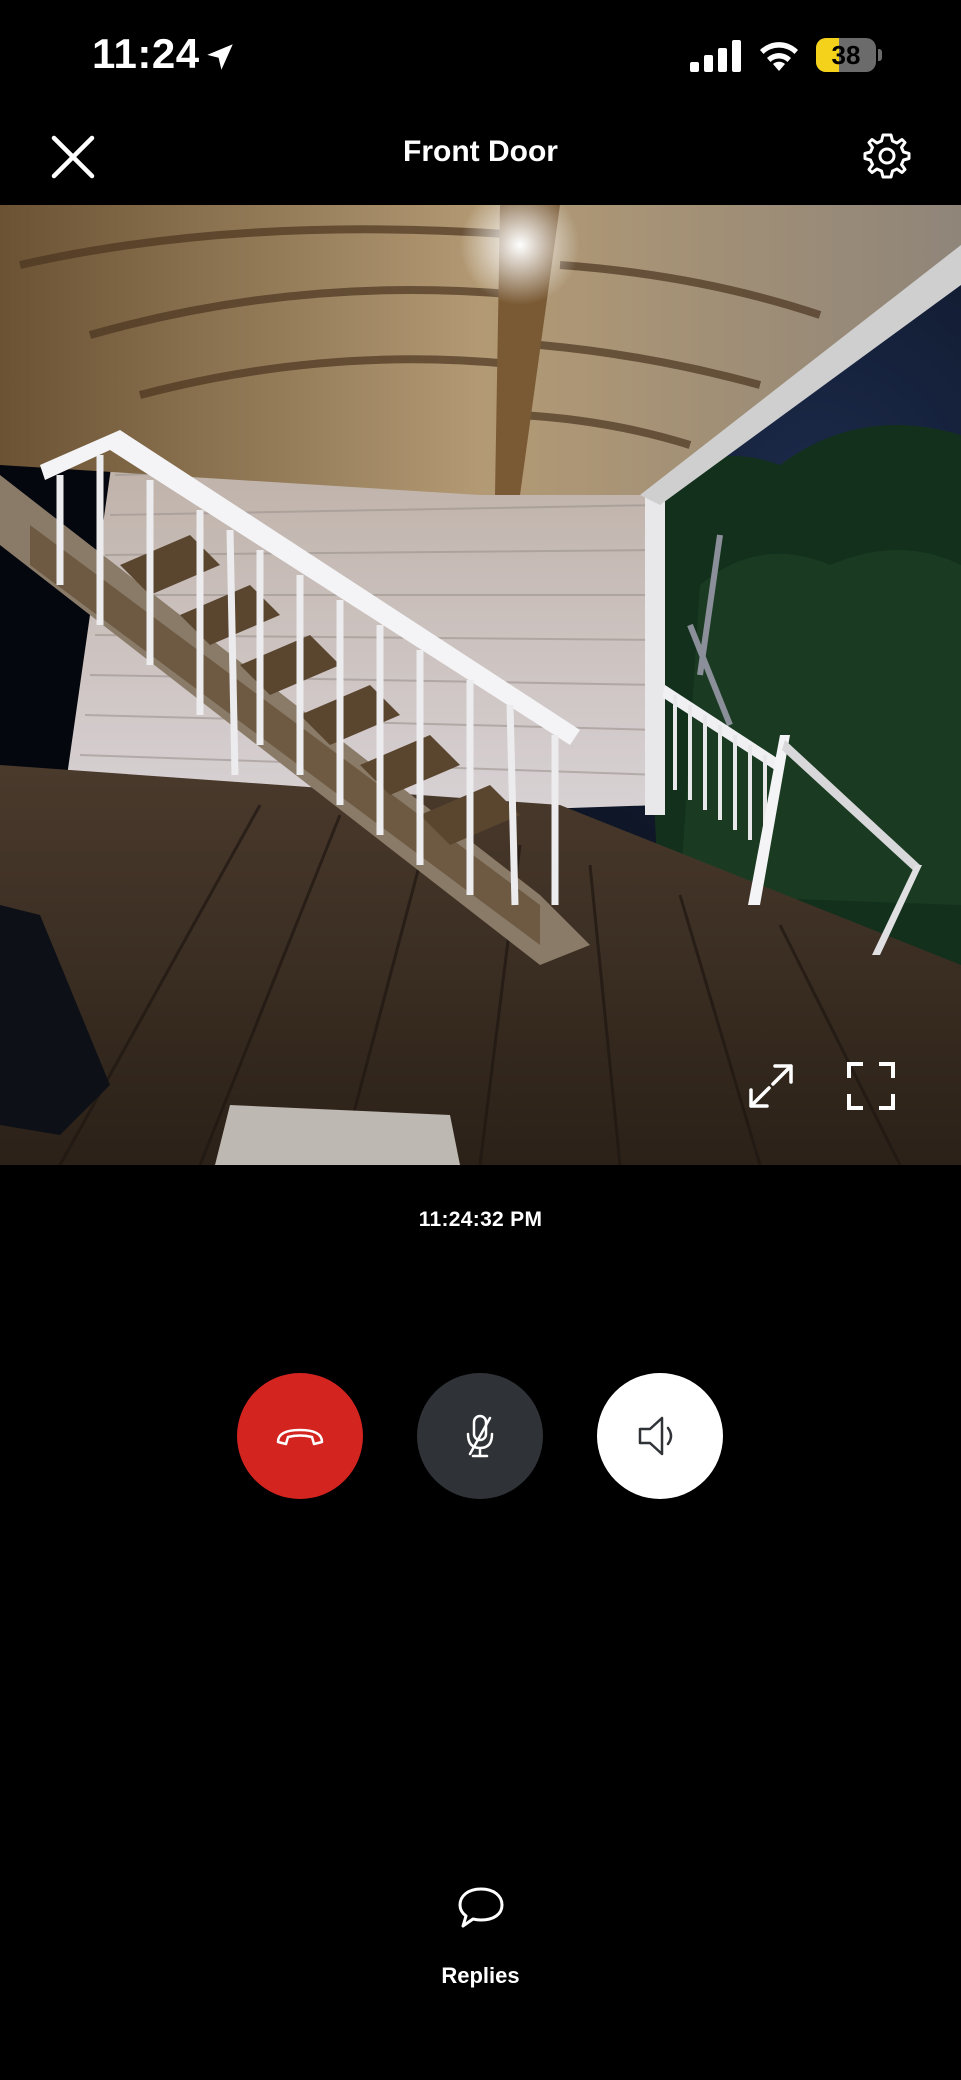 The width and height of the screenshot is (961, 2080). I want to click on end-call-button, so click(300, 1436).